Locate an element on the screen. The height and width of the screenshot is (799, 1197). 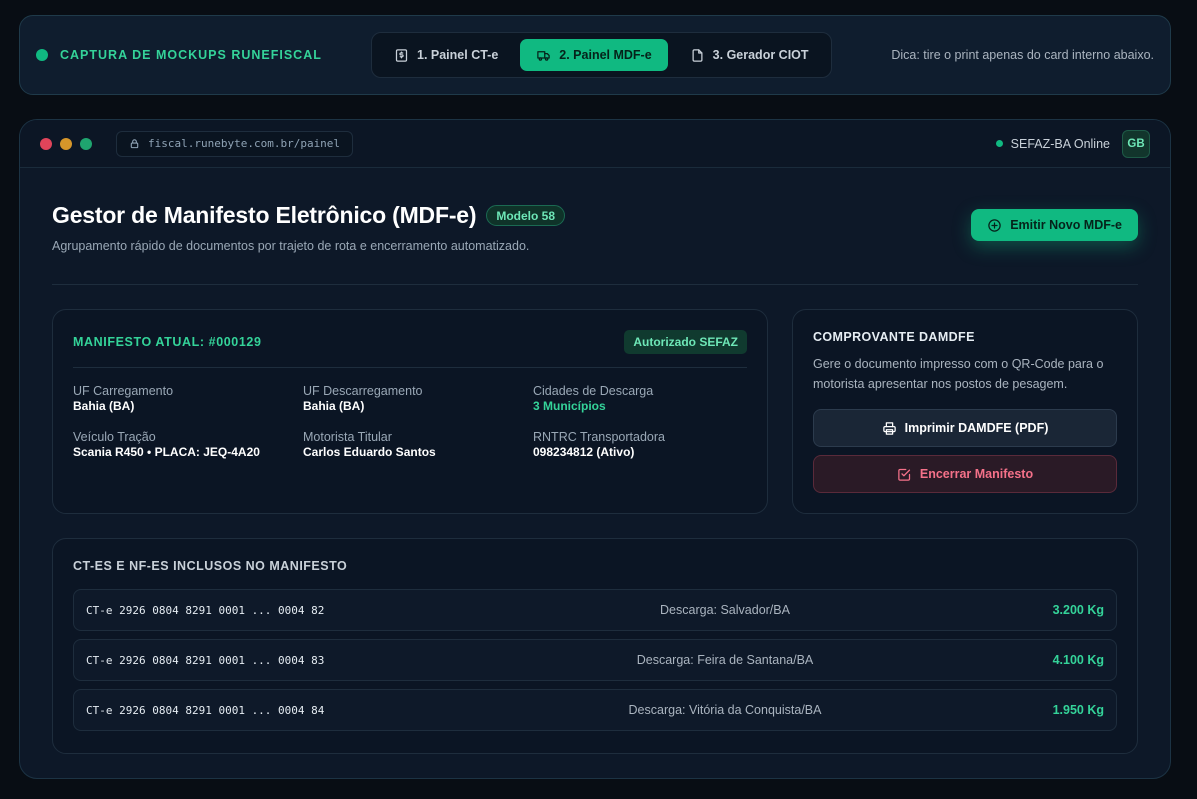
print-damdfe-button: Imprimir DAMDFE (PDF) is located at coordinates (965, 428).